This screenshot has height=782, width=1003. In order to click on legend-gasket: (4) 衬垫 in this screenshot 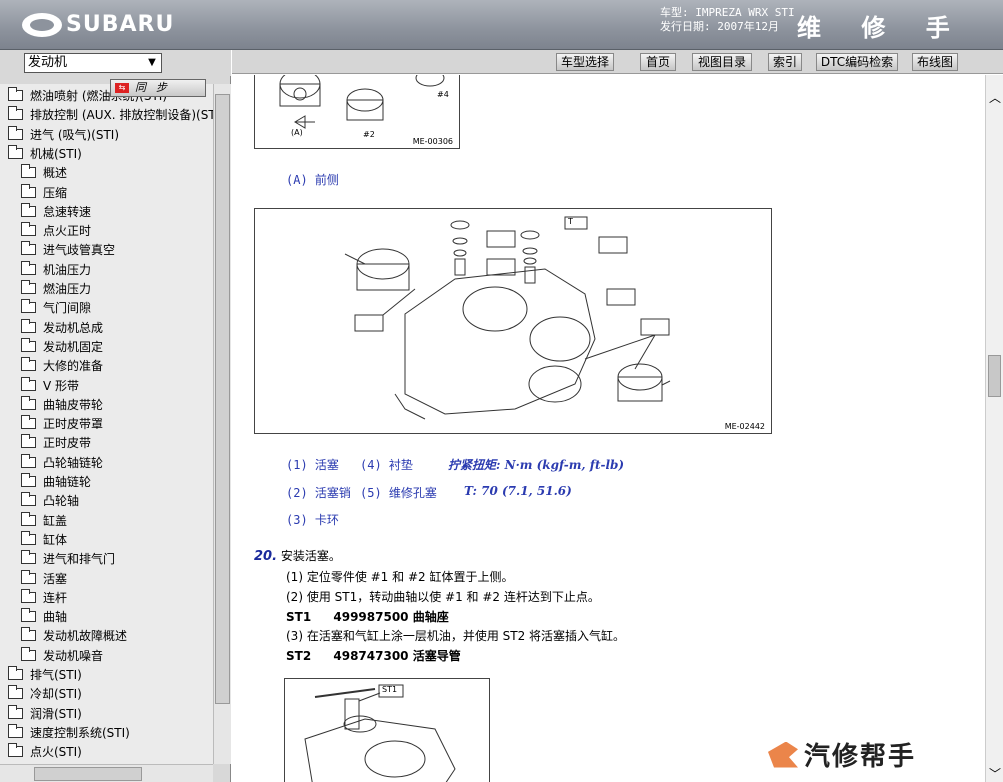, I will do `click(386, 465)`.